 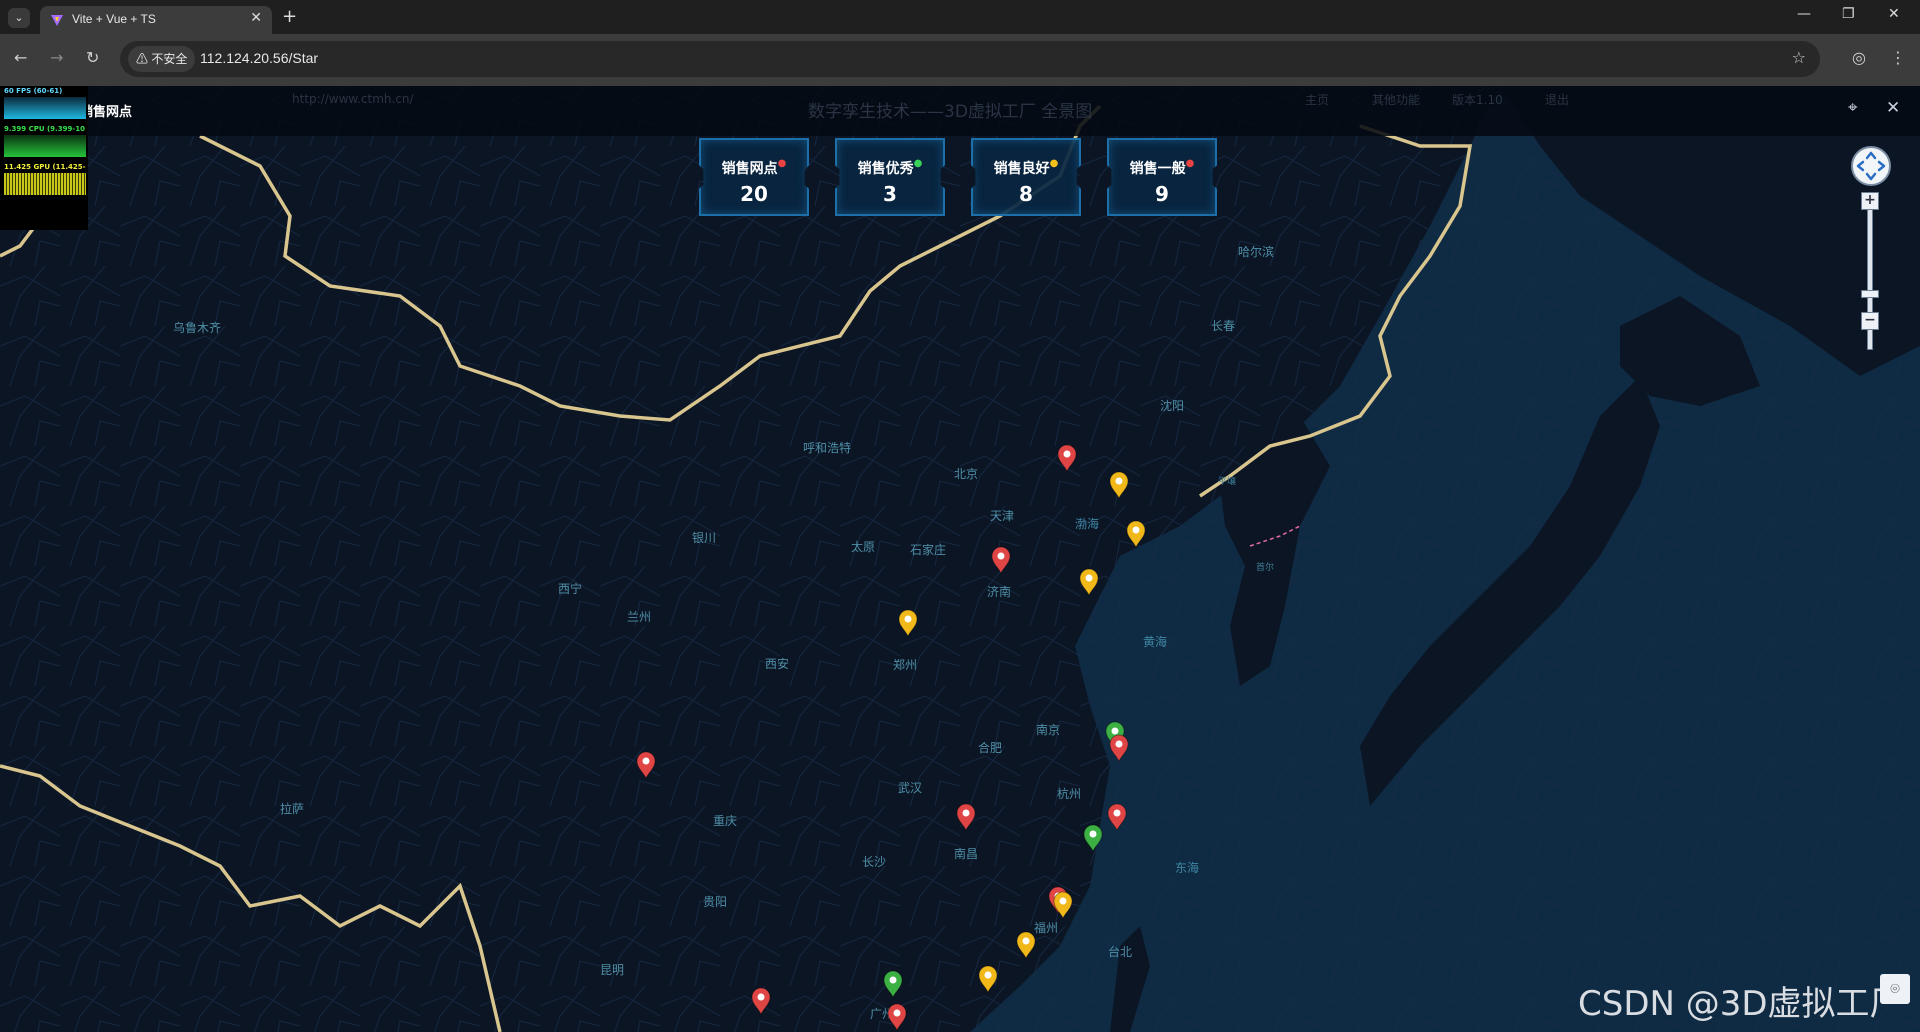 What do you see at coordinates (197, 327) in the screenshot?
I see `svg-text: 乌鲁木齐` at bounding box center [197, 327].